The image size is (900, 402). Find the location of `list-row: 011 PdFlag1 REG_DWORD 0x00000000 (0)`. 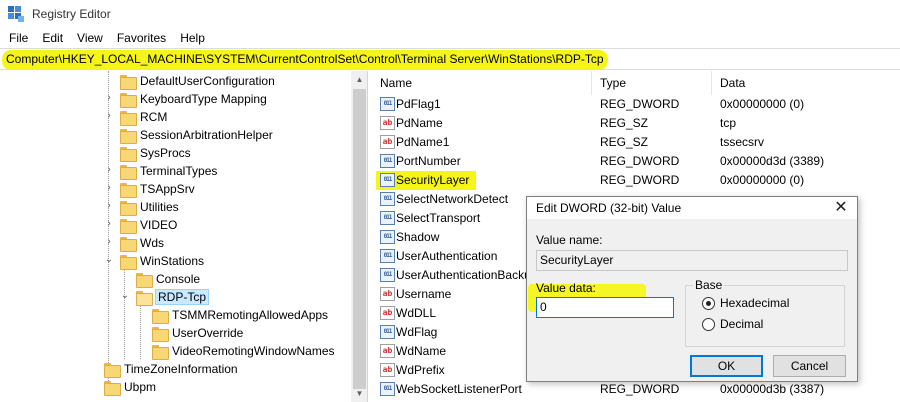

list-row: 011 PdFlag1 REG_DWORD 0x00000000 (0) is located at coordinates (636, 104).